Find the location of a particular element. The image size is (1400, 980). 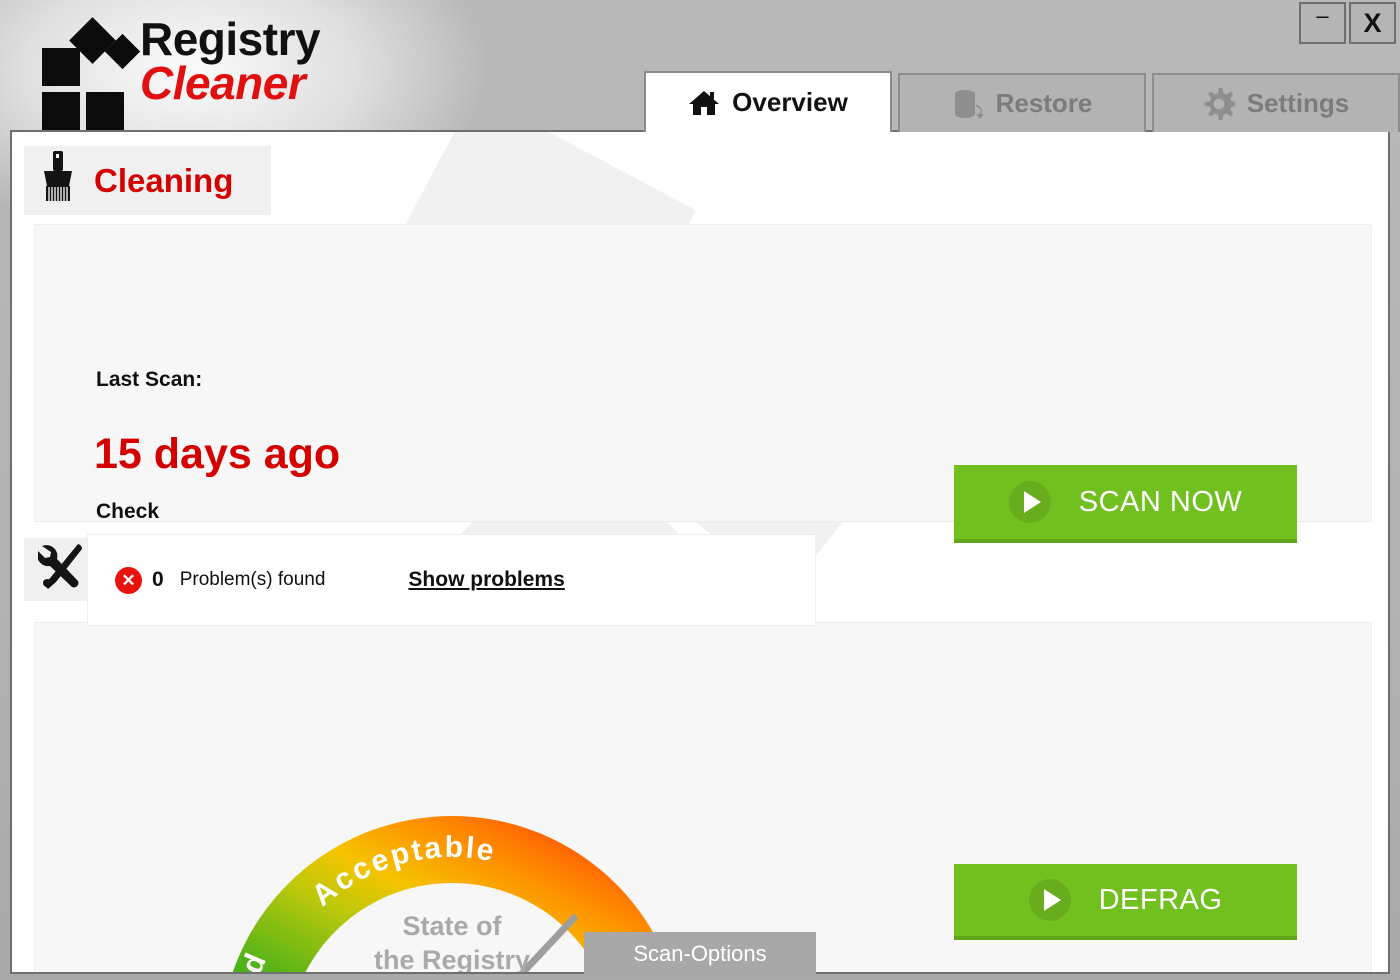

home-icon is located at coordinates (704, 103).